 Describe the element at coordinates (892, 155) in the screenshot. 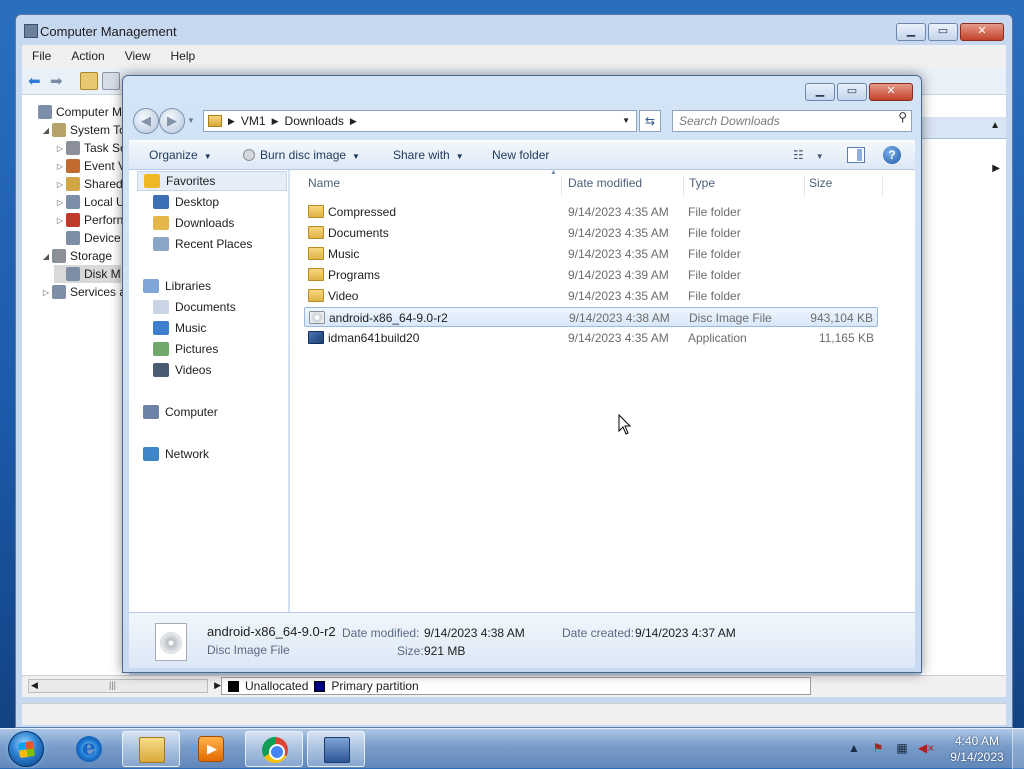

I see `help-icon: ?` at that location.